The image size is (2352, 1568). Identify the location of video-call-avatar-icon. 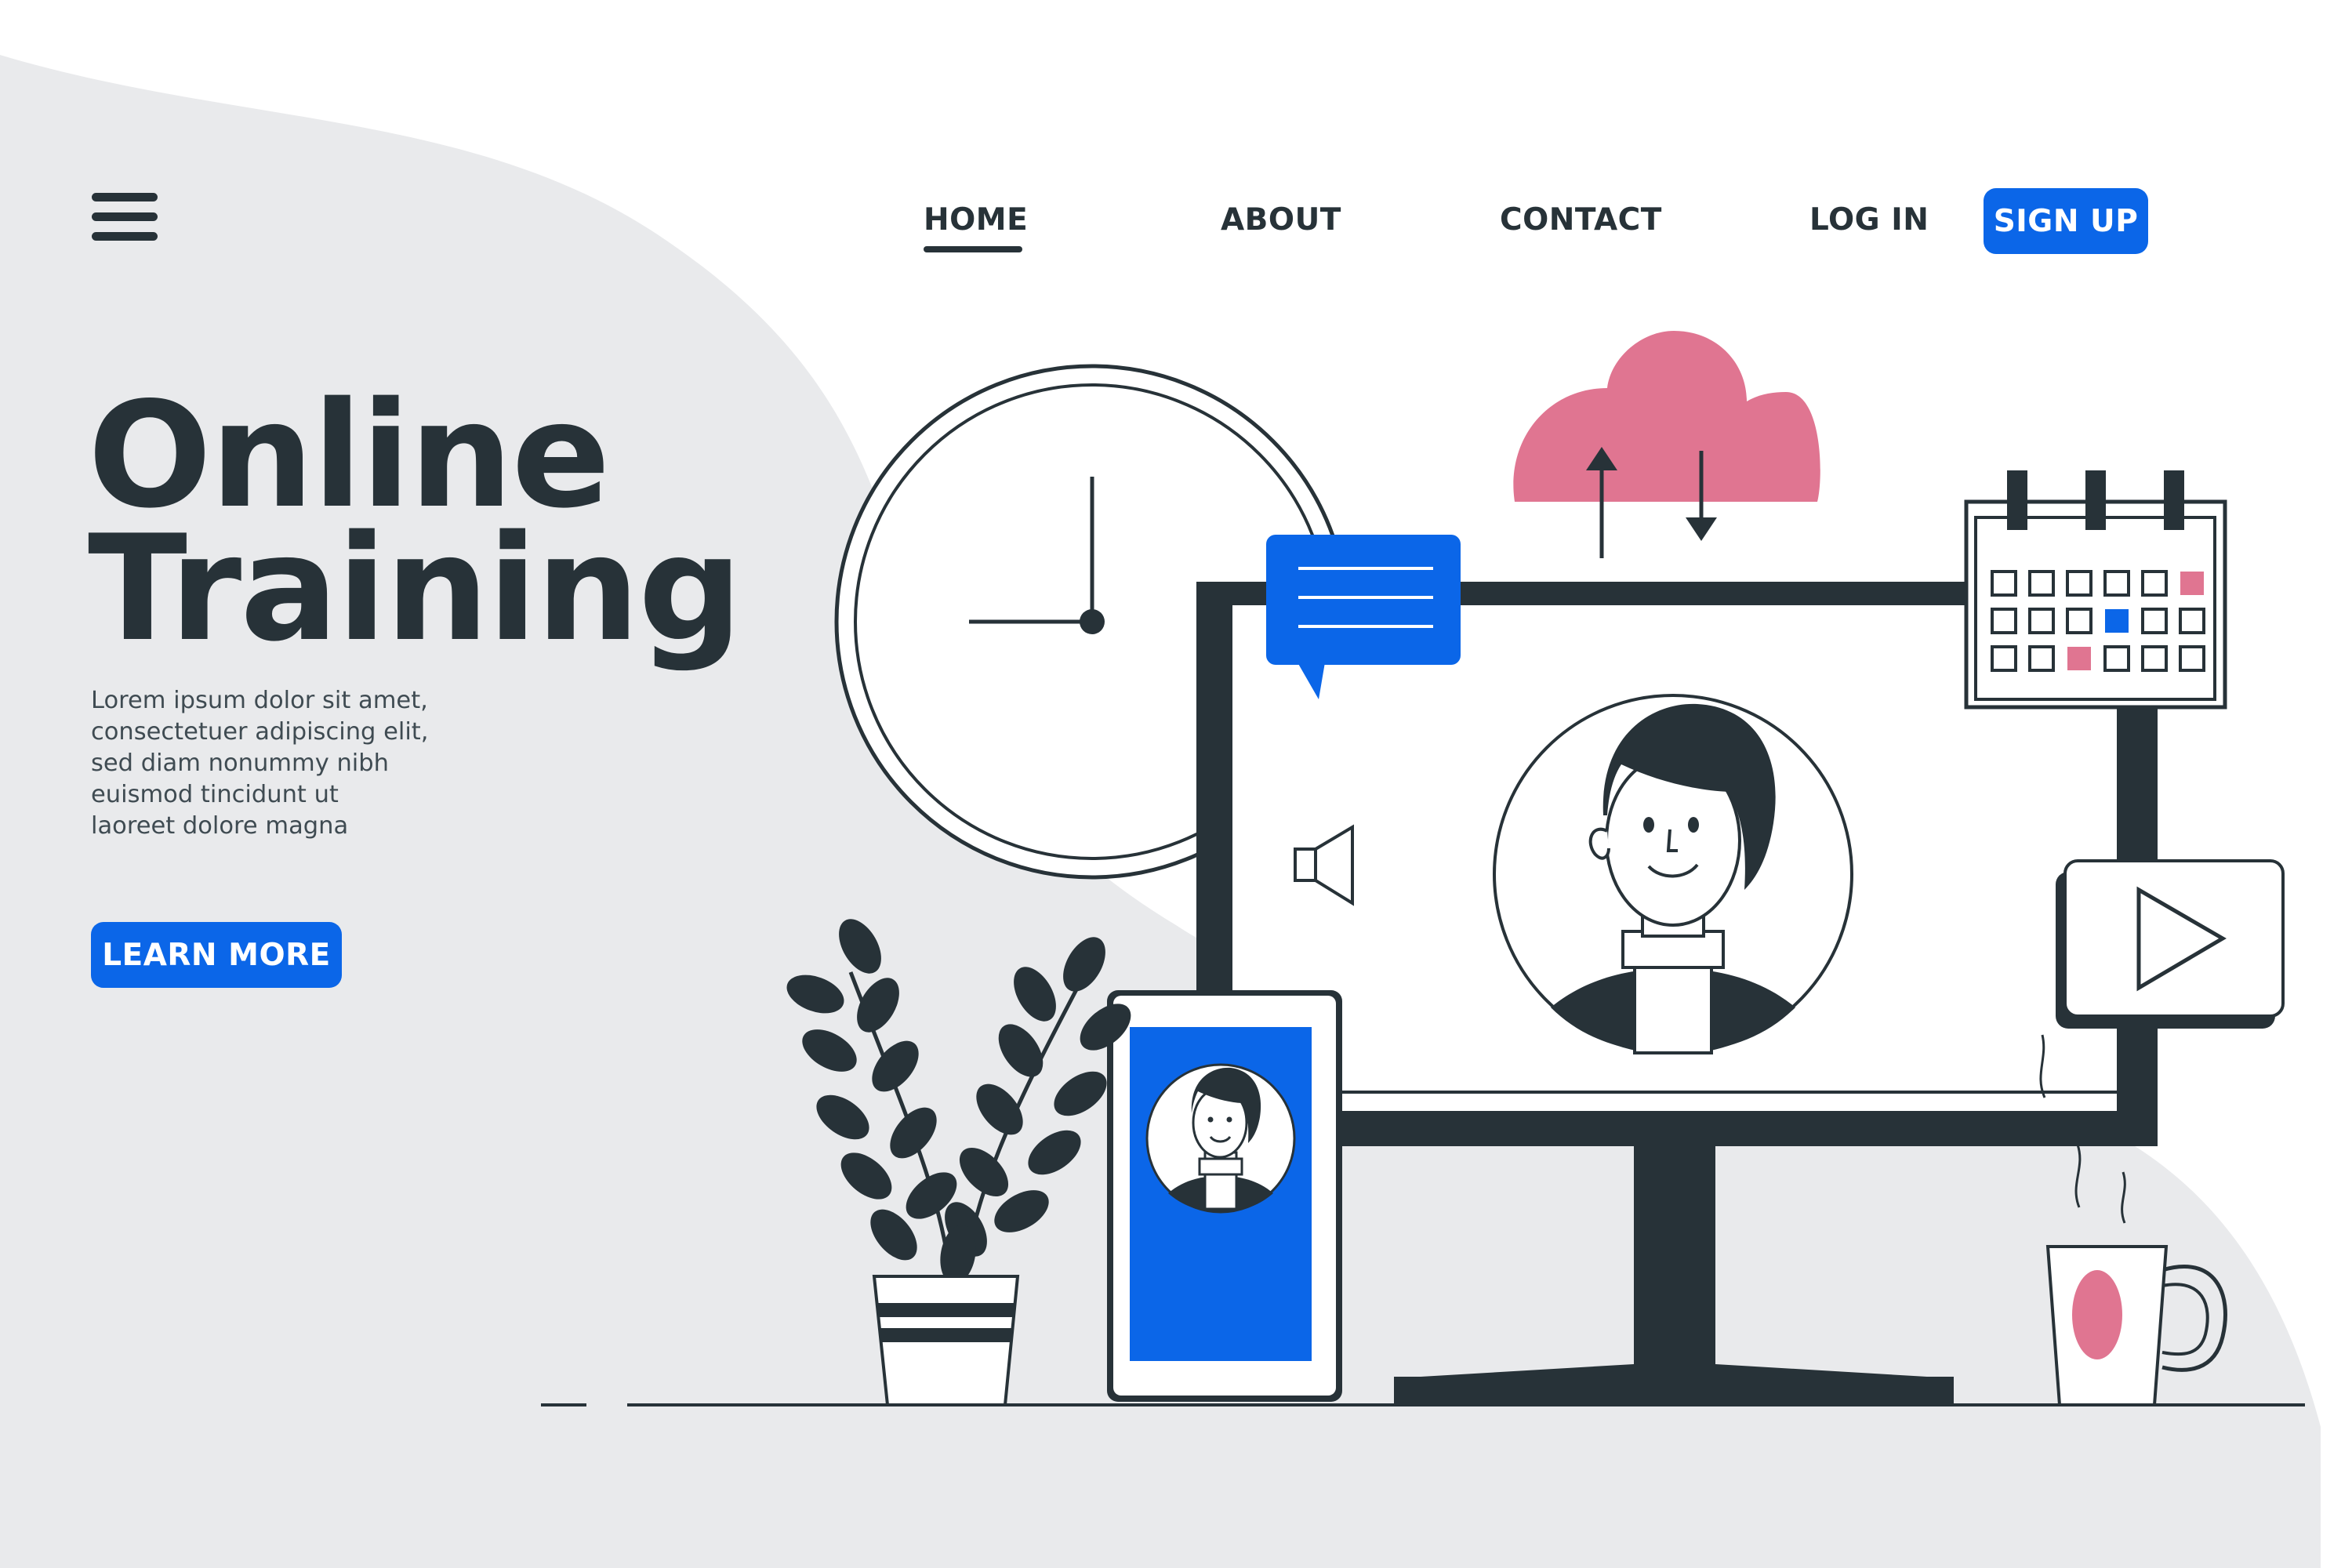
(1673, 874).